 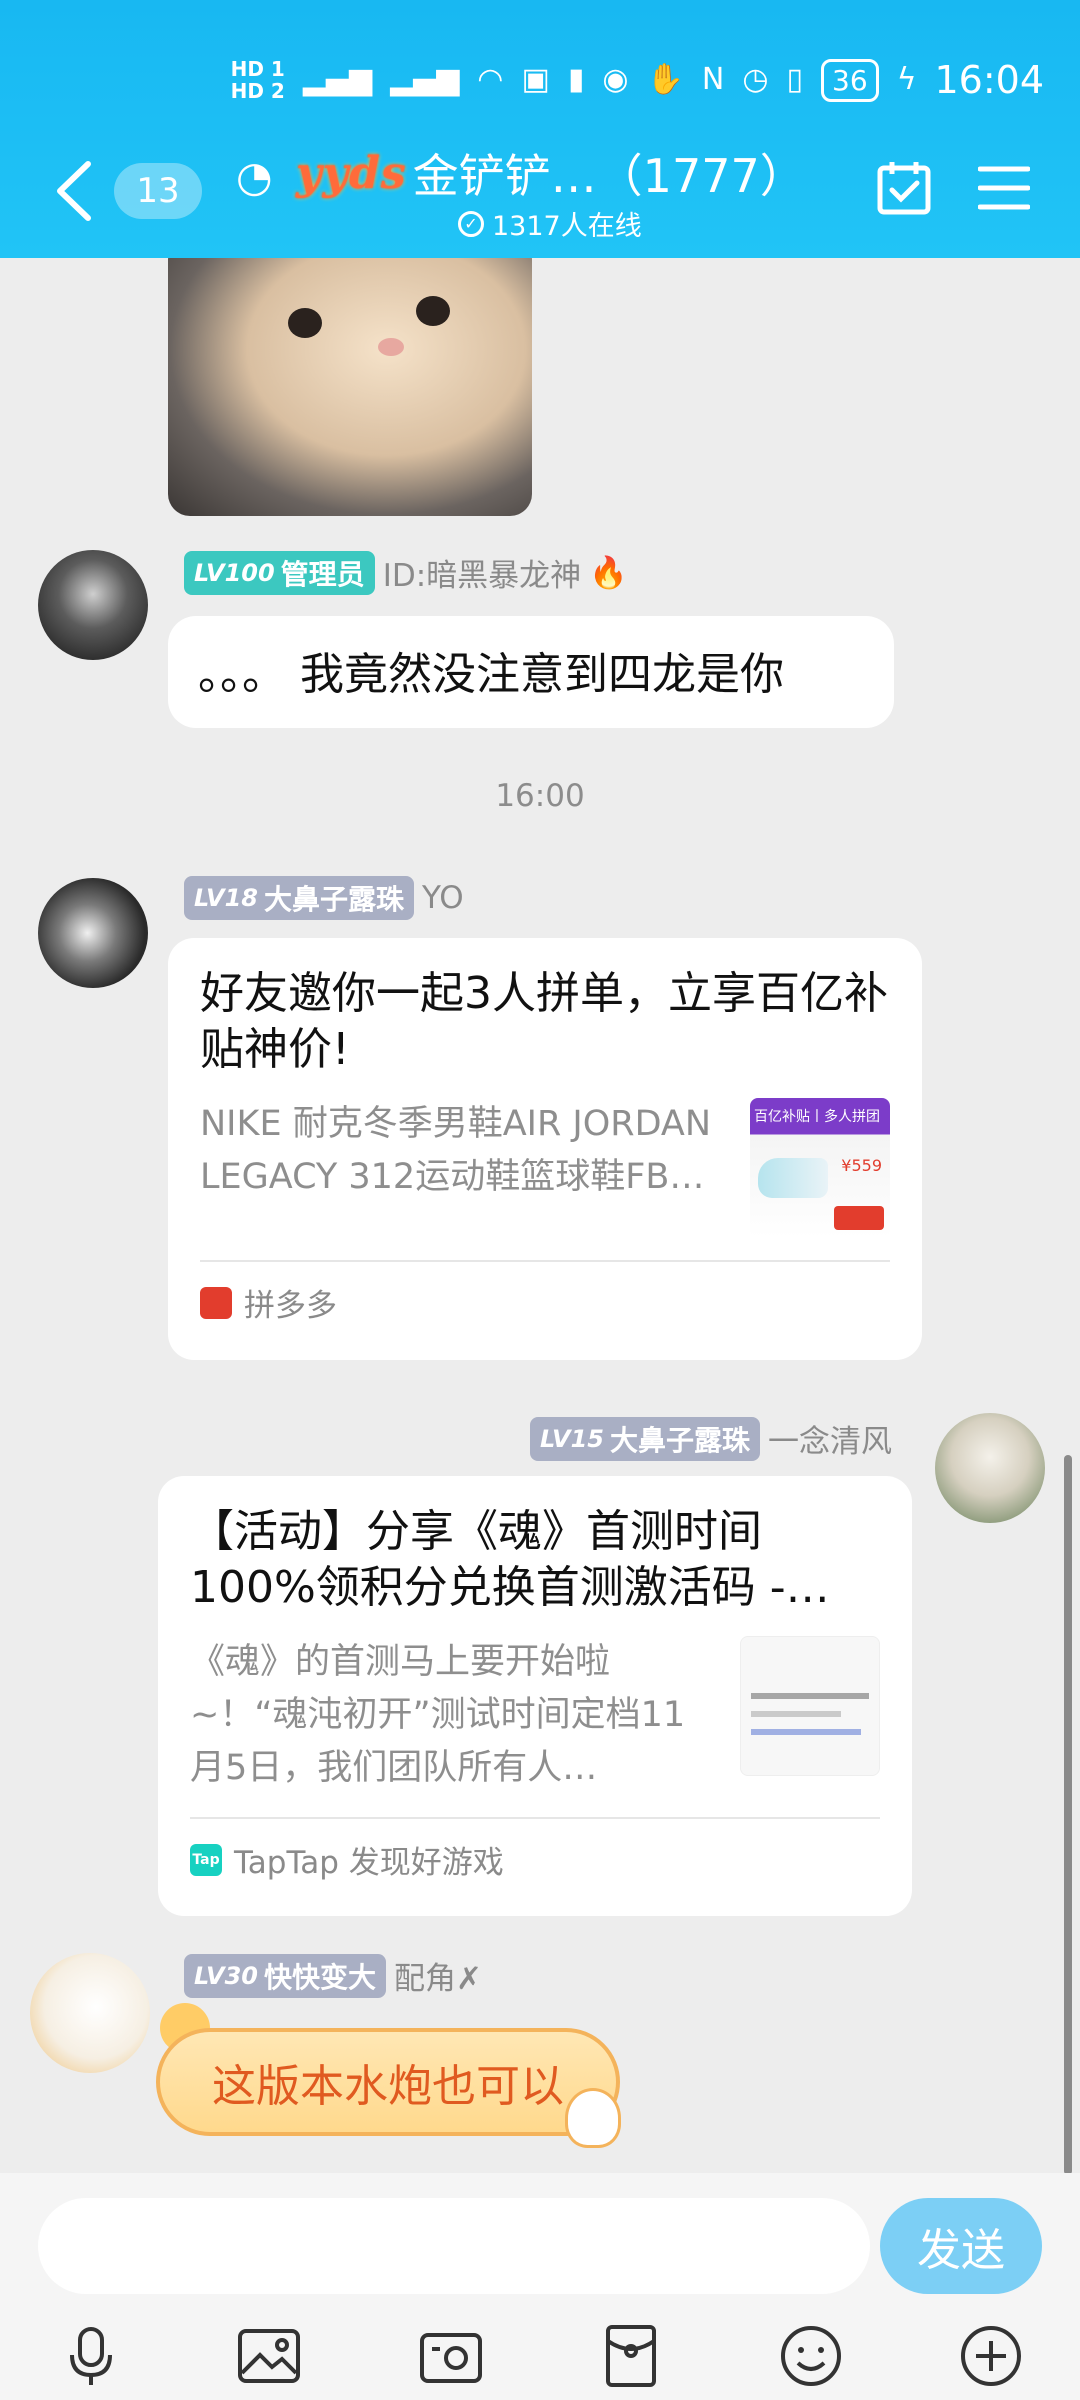 What do you see at coordinates (665, 79) in the screenshot?
I see `hand-icon: ✋` at bounding box center [665, 79].